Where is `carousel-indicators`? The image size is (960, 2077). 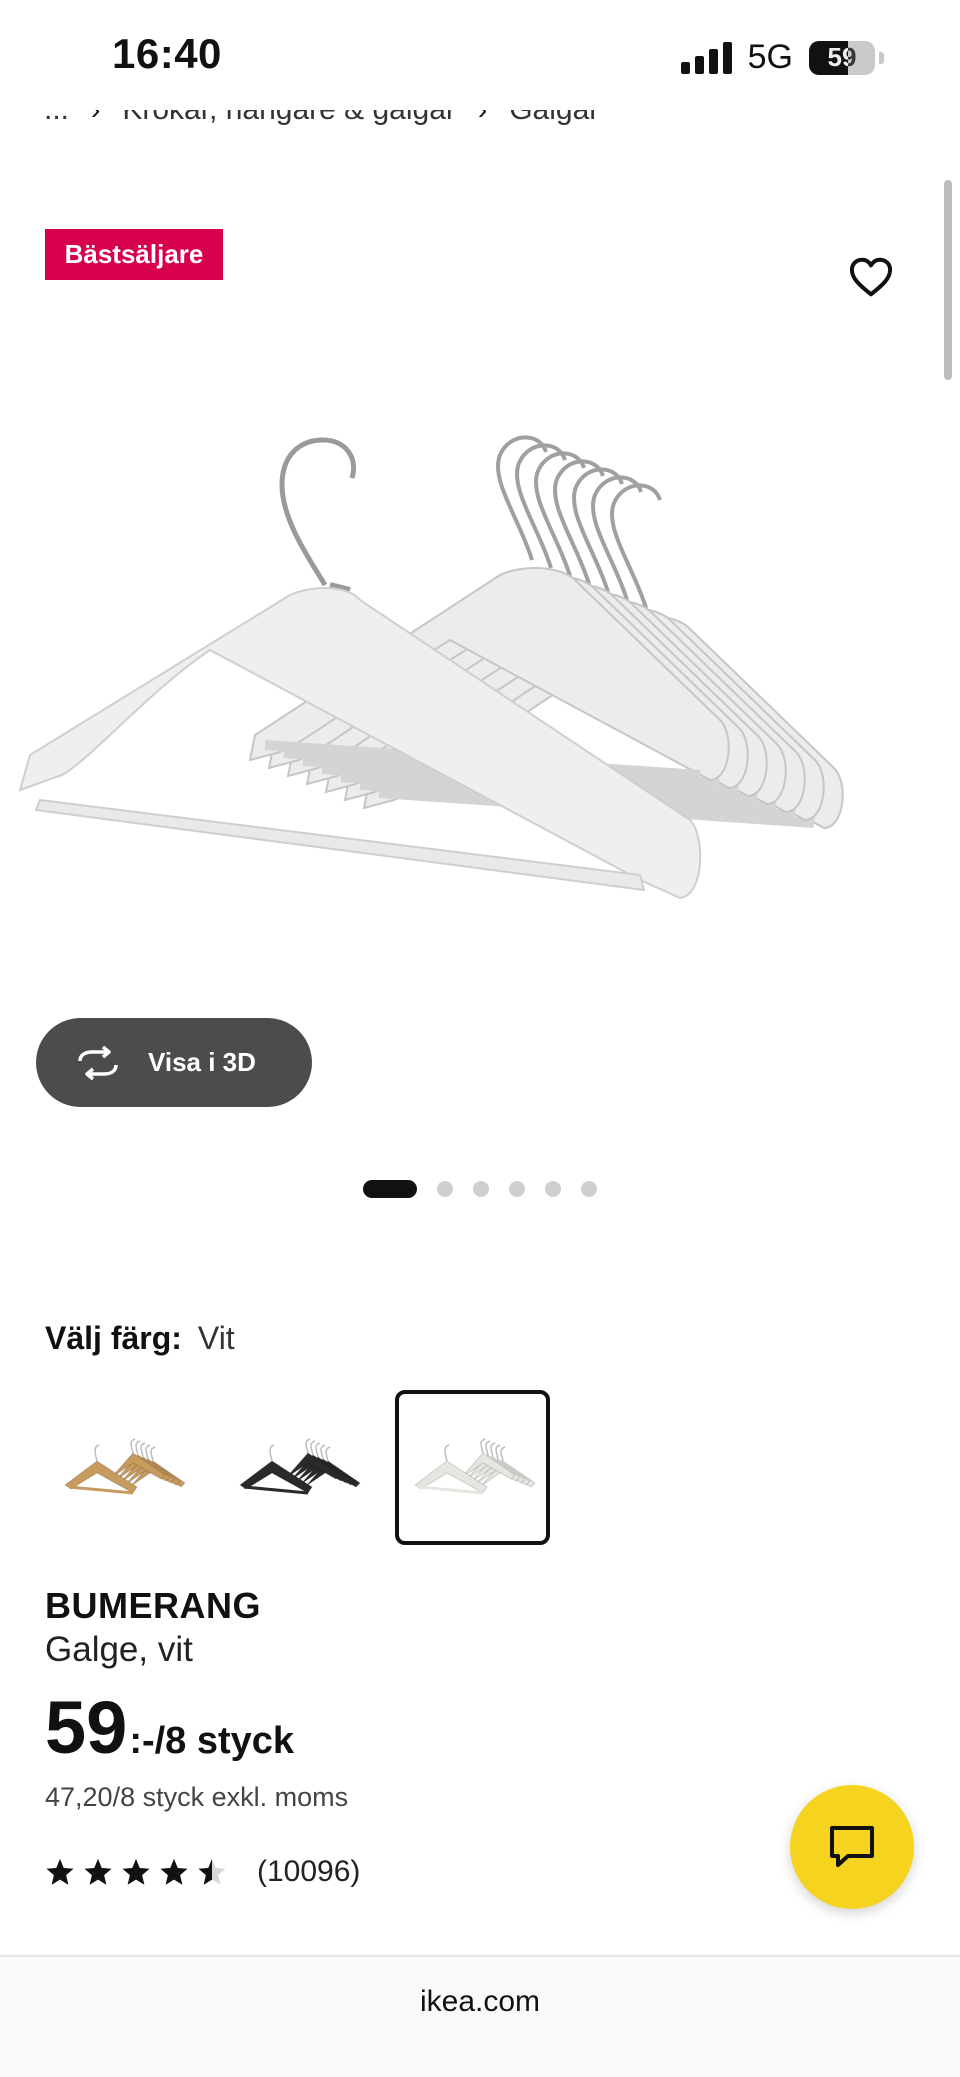 carousel-indicators is located at coordinates (480, 1189).